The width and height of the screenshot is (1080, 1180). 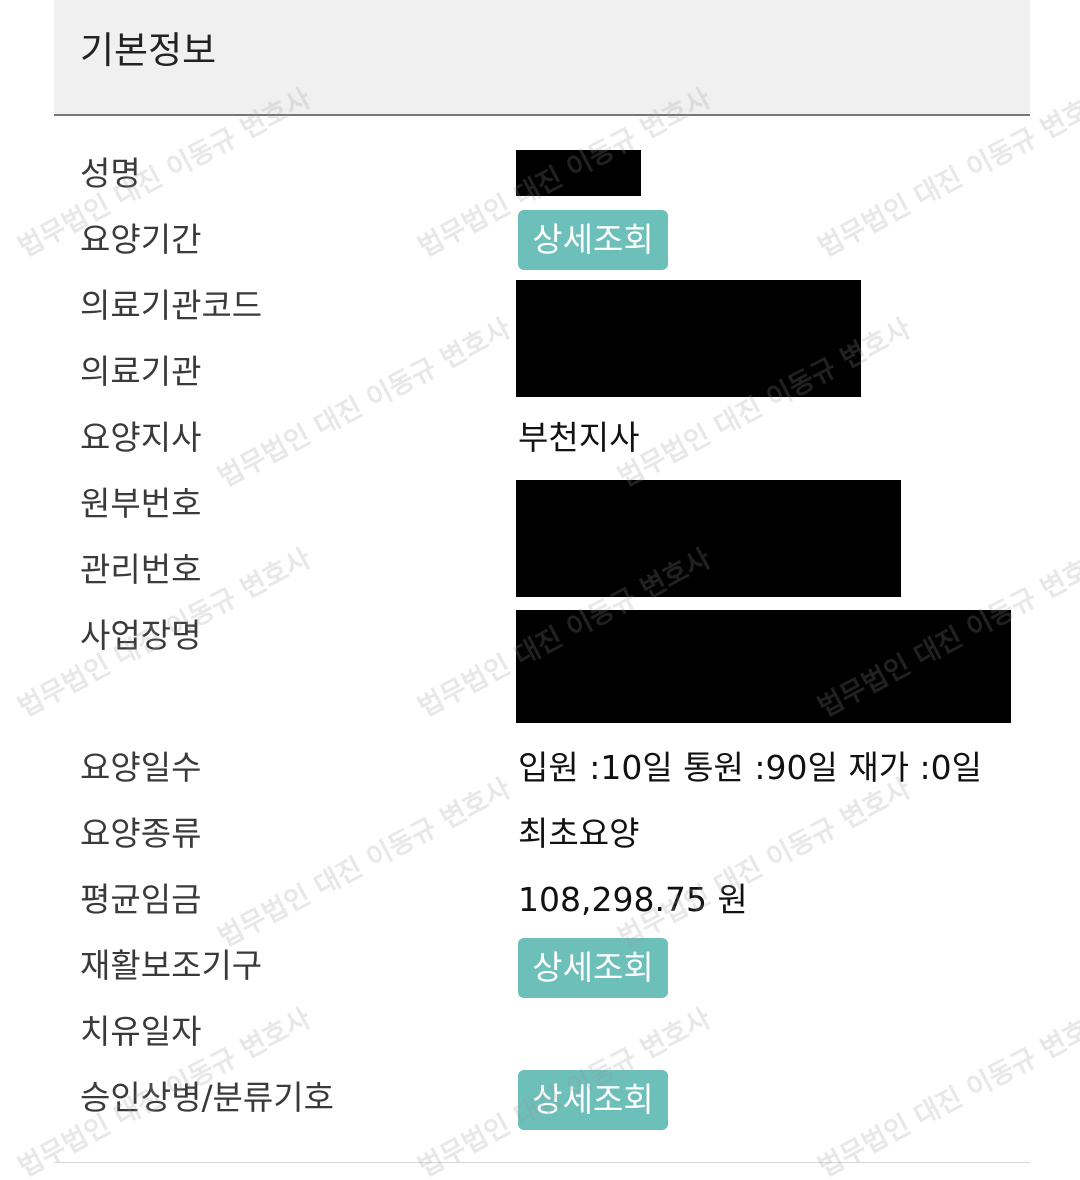 What do you see at coordinates (750, 767) in the screenshot?
I see `care-days-value: 입원 :10일 통원 :90일 재가 :0일` at bounding box center [750, 767].